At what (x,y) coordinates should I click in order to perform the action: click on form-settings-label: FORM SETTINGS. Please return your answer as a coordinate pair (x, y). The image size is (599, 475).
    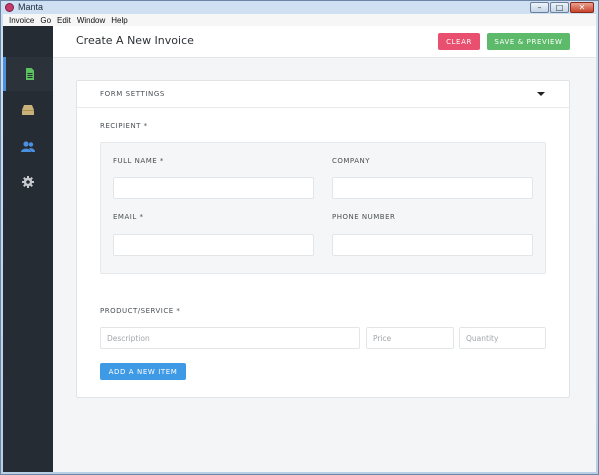
    Looking at the image, I should click on (132, 94).